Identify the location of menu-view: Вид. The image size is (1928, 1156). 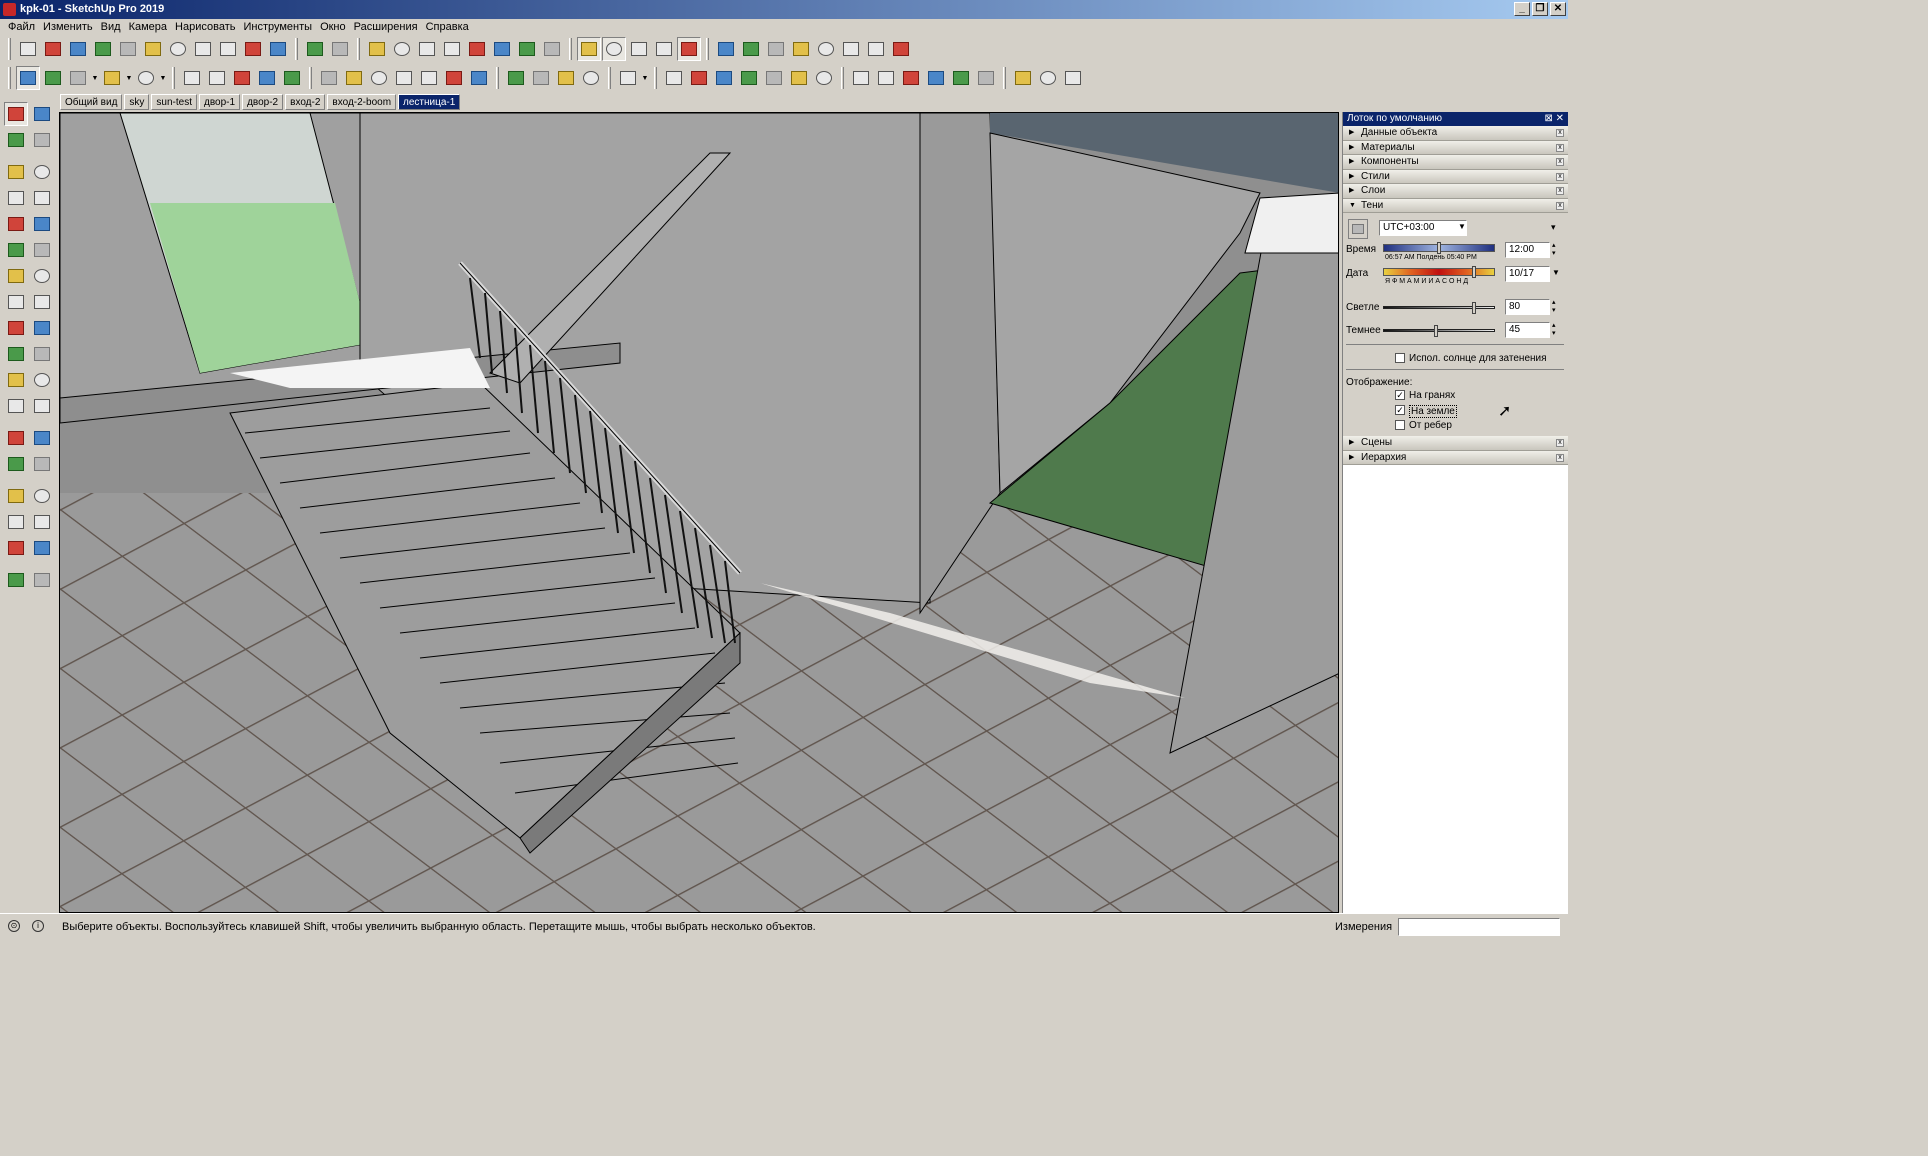
(111, 27).